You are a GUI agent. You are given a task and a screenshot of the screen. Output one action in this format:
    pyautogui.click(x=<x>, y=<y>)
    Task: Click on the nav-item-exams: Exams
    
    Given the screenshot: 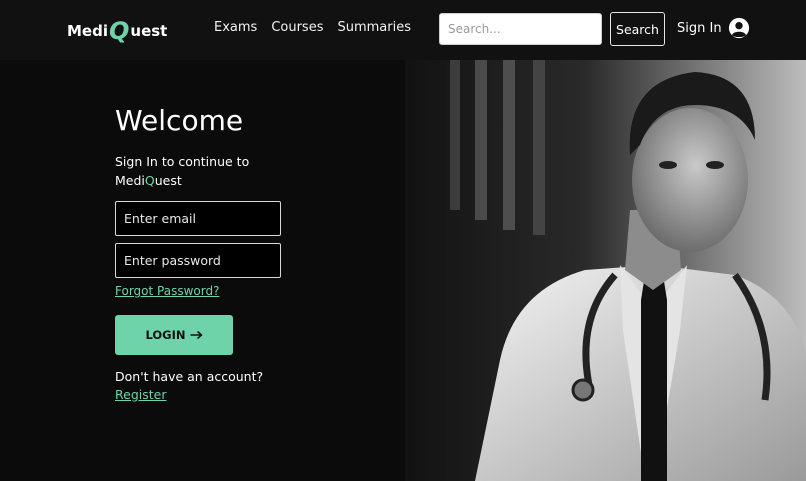 What is the action you would take?
    pyautogui.click(x=235, y=27)
    